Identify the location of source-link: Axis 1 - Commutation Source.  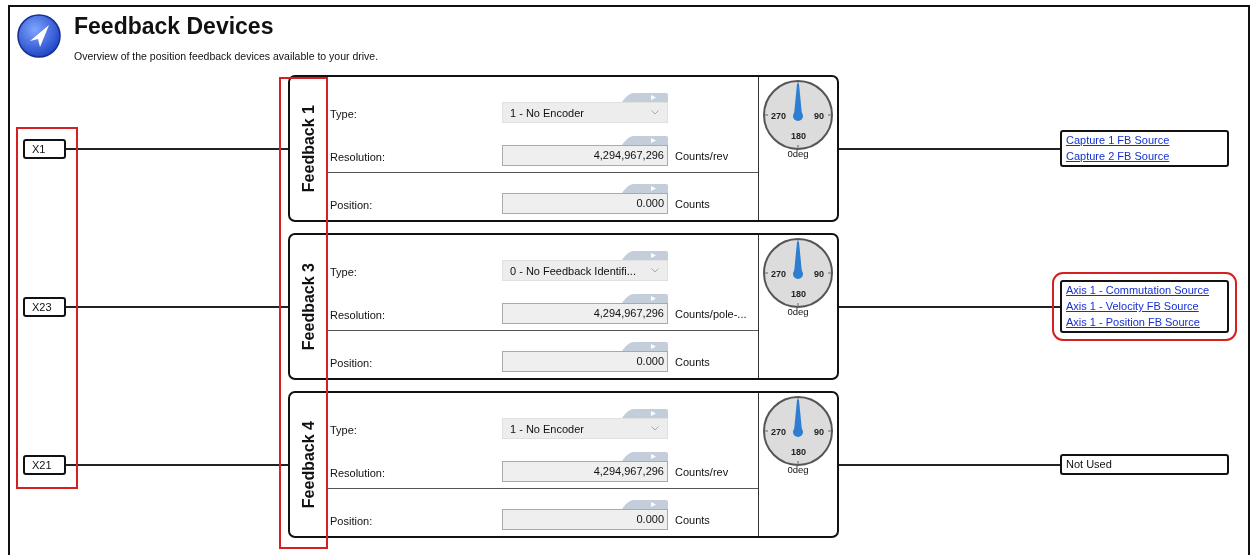
(1144, 290).